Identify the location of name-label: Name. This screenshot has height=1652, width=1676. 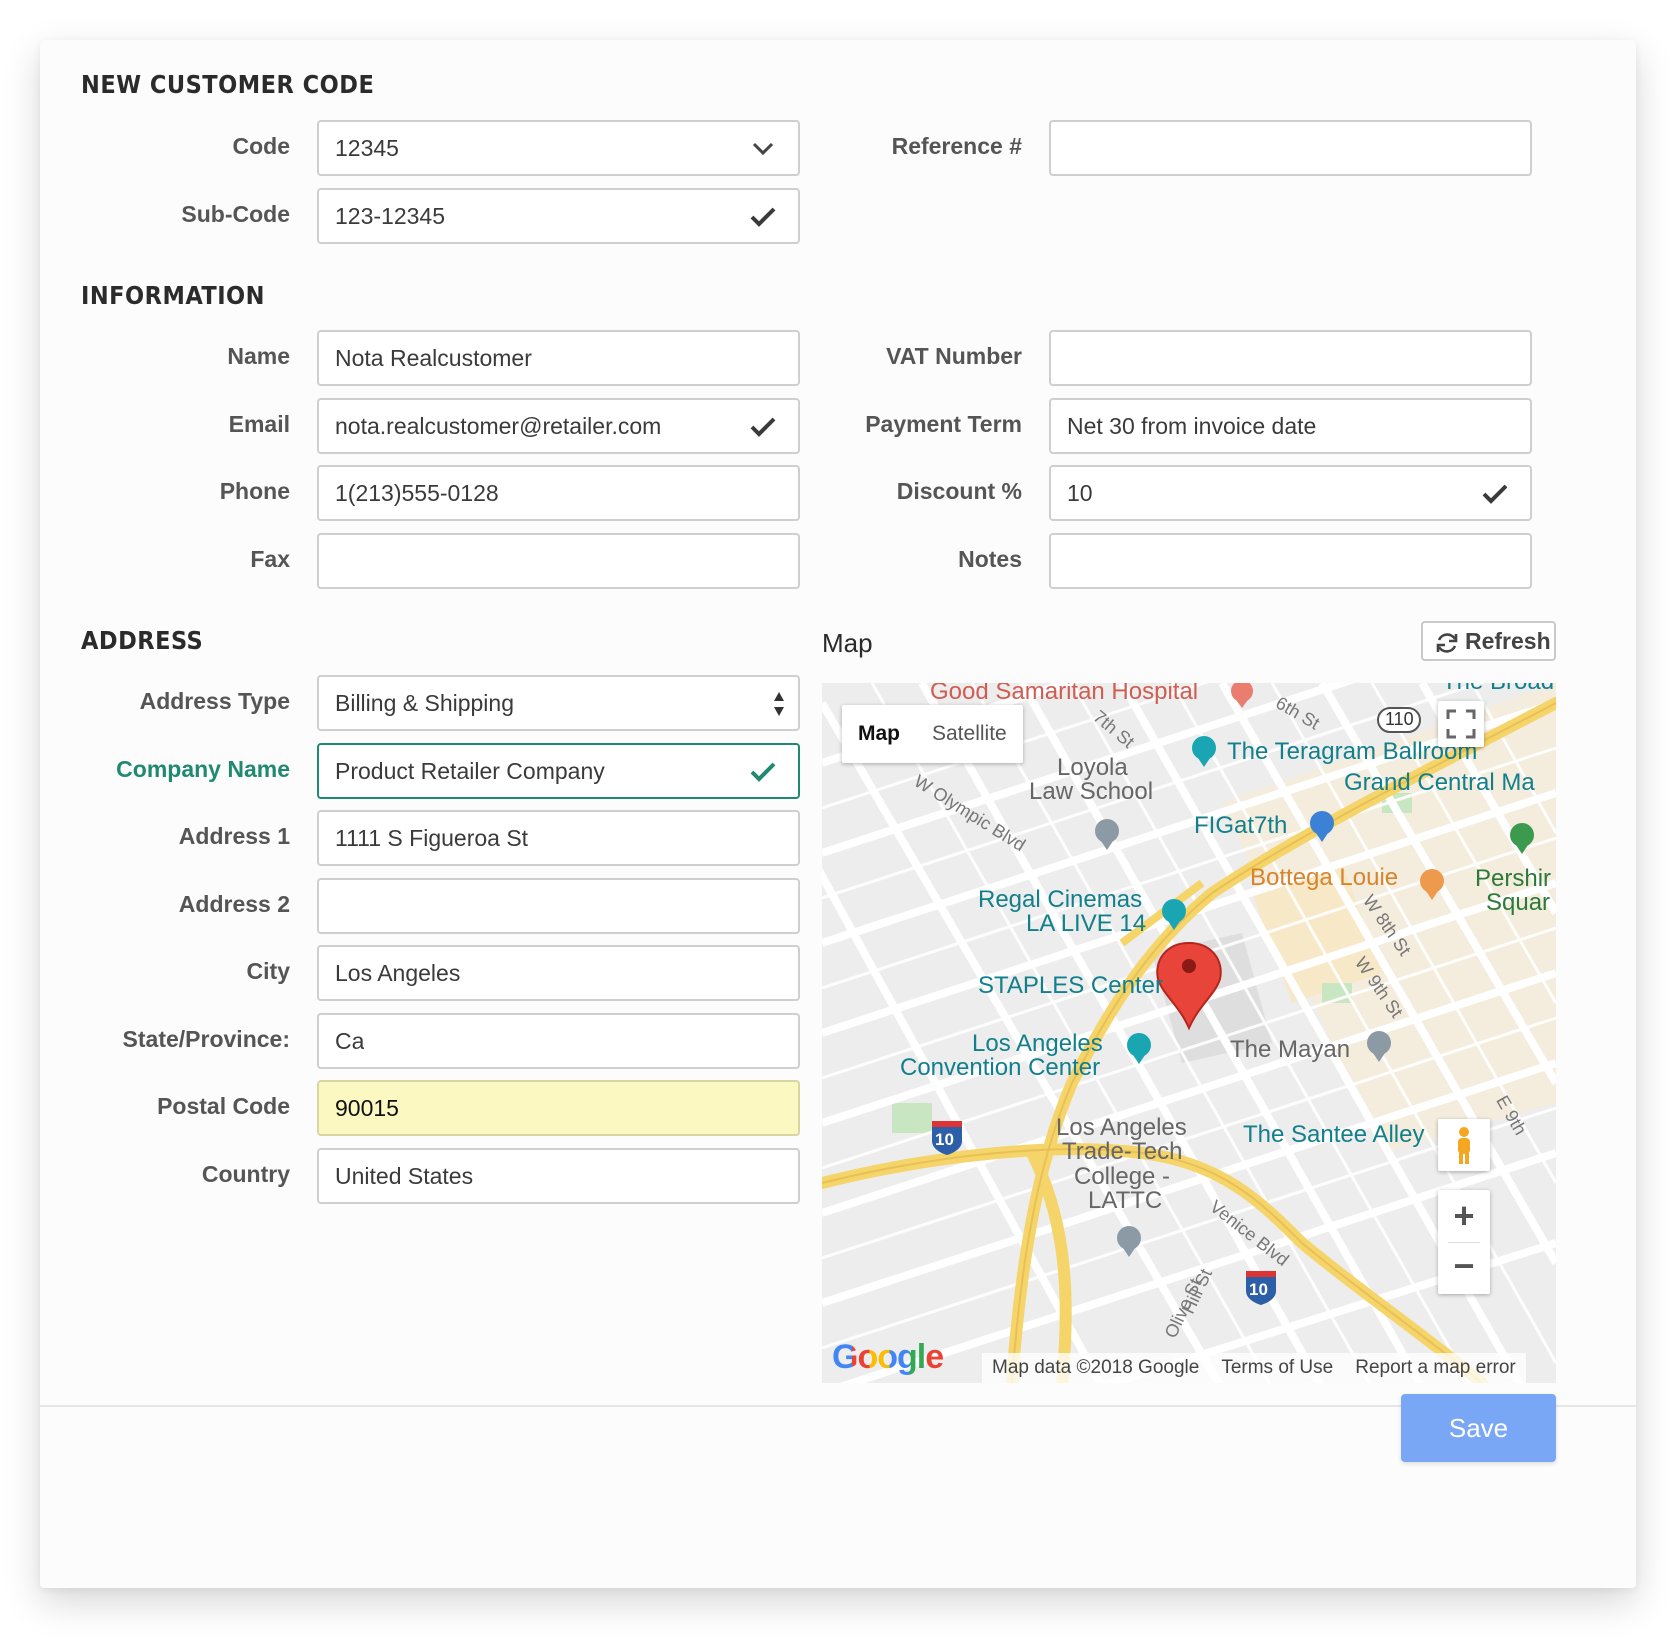
(258, 356).